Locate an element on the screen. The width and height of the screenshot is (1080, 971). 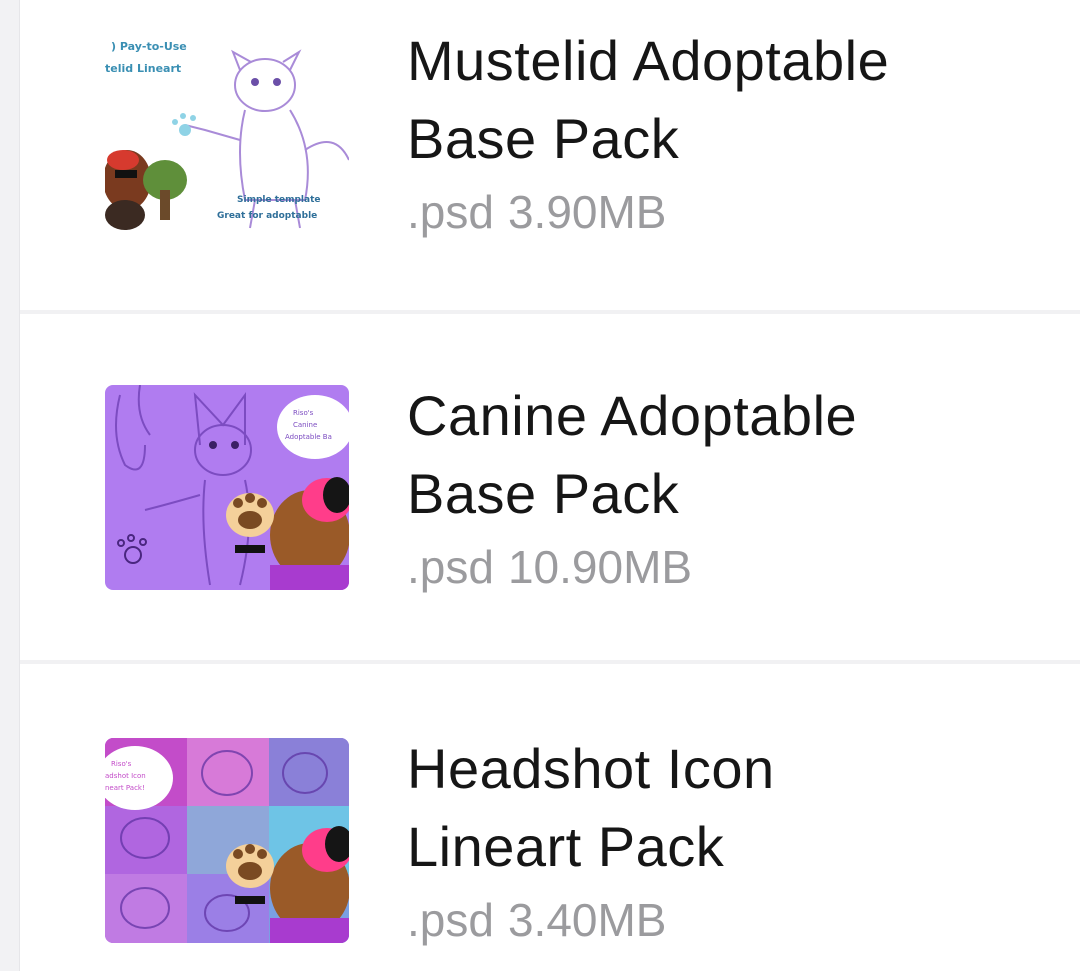
svg-text: Adoptable Ba is located at coordinates (308, 437).